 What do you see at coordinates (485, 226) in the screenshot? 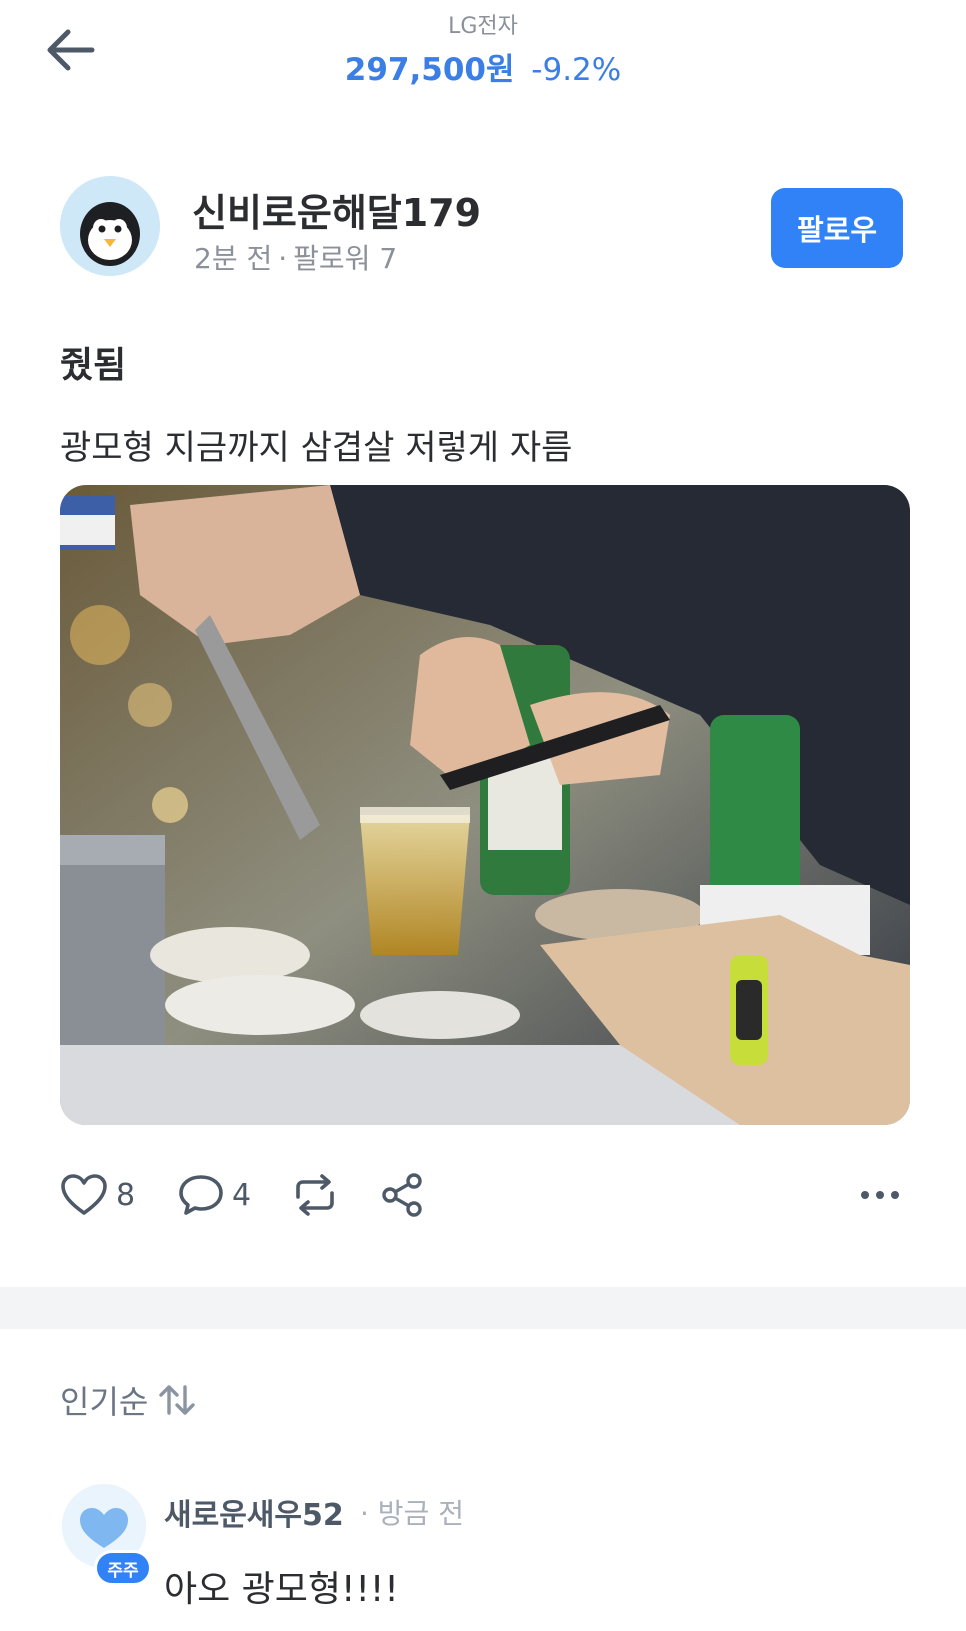
I see `author-row: 신비로운해달179 2분 전 · 팔로워 7 팔로우` at bounding box center [485, 226].